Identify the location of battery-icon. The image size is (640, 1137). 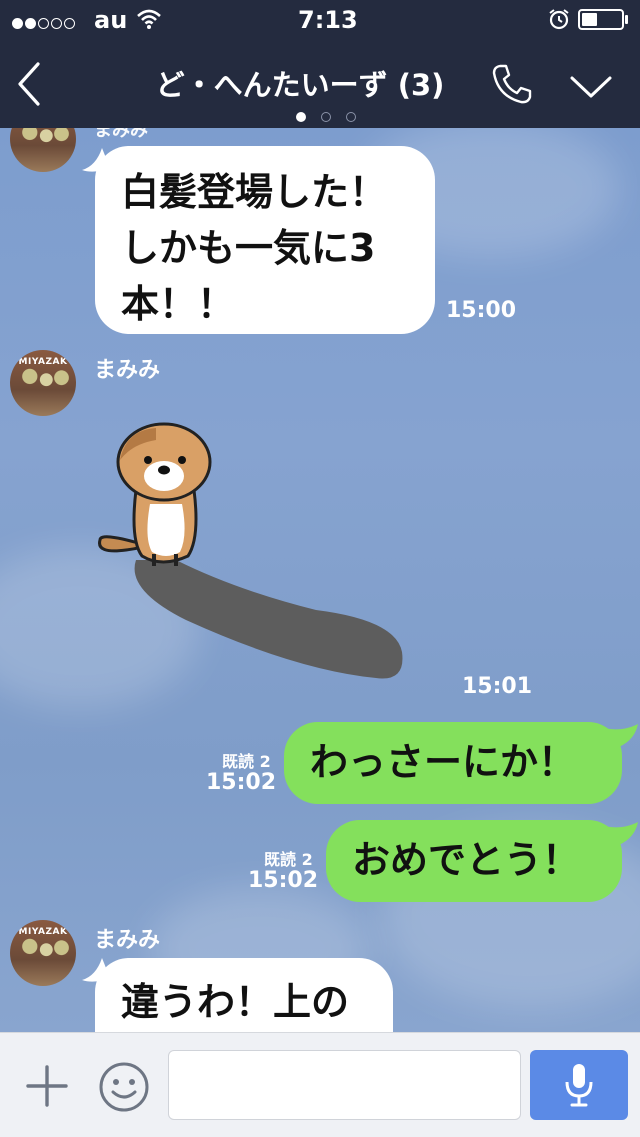
(601, 19).